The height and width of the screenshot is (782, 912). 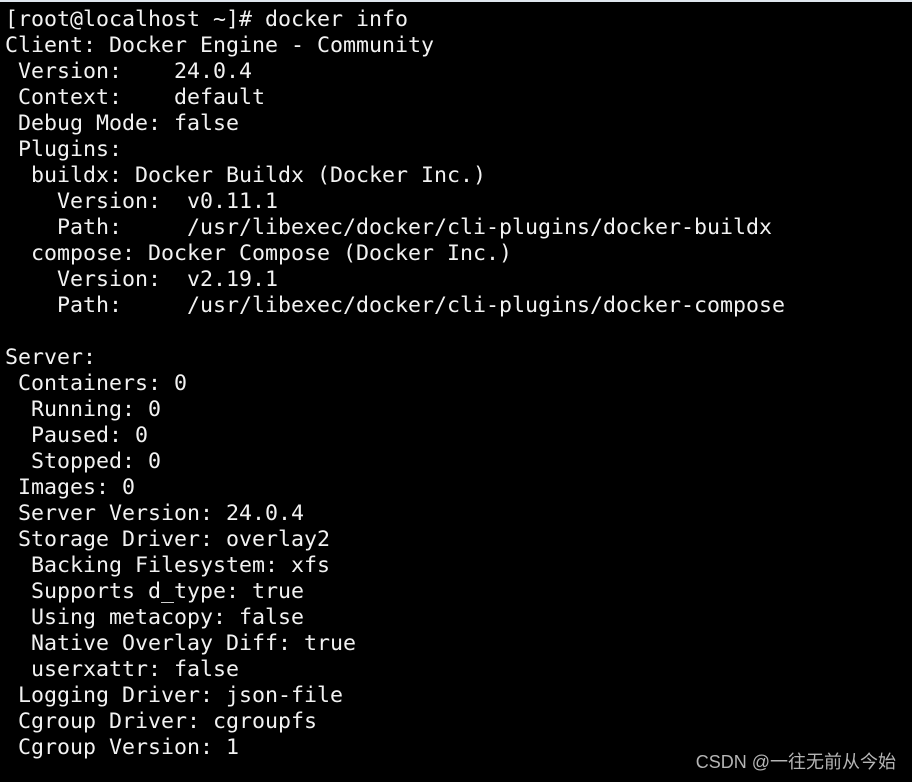 I want to click on output-line: Cgroup Driver: cgroupfs, so click(x=161, y=721).